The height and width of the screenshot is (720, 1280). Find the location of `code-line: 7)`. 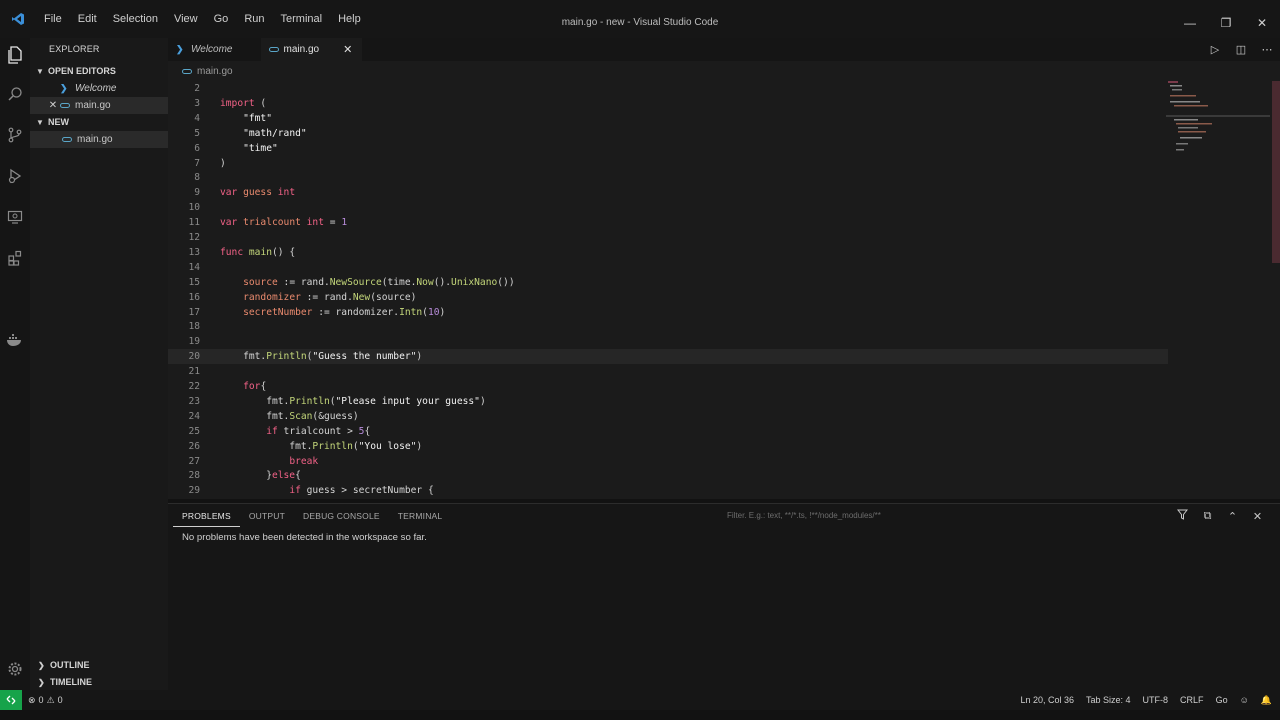

code-line: 7) is located at coordinates (668, 163).